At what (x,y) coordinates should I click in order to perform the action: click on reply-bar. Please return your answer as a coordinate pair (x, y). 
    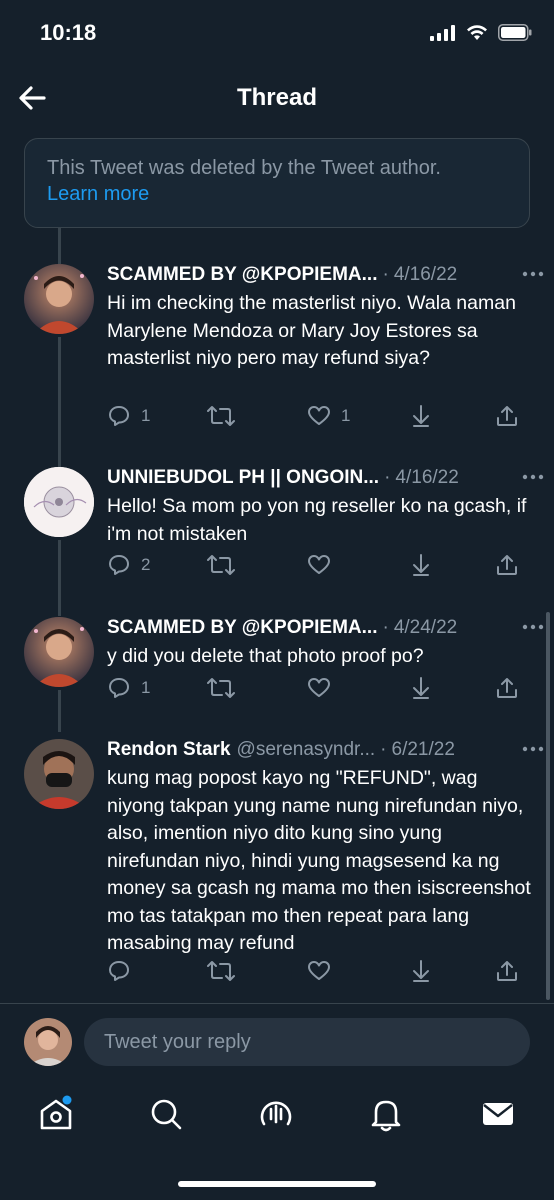
    Looking at the image, I should click on (277, 1041).